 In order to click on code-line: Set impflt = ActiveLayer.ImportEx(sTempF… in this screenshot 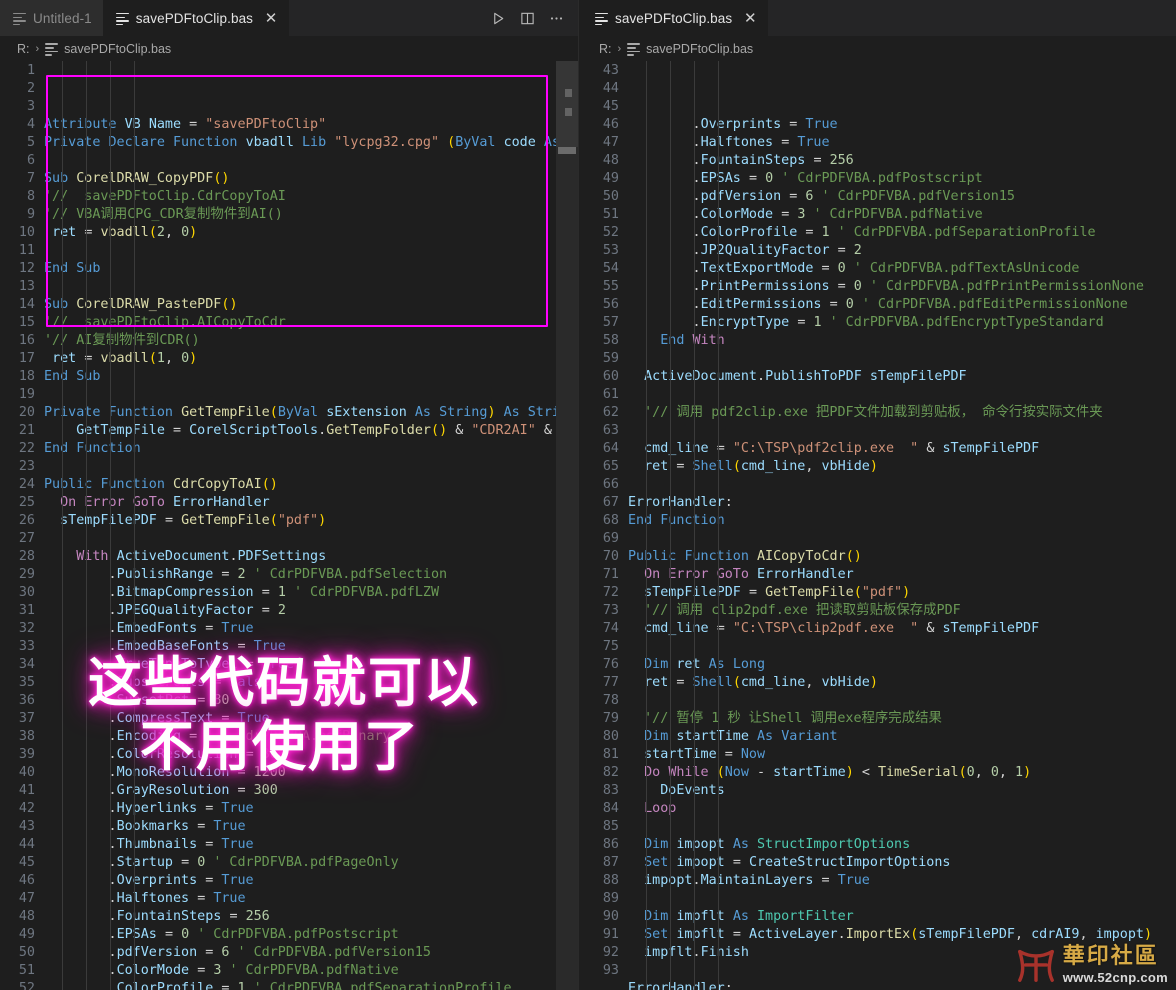, I will do `click(902, 935)`.